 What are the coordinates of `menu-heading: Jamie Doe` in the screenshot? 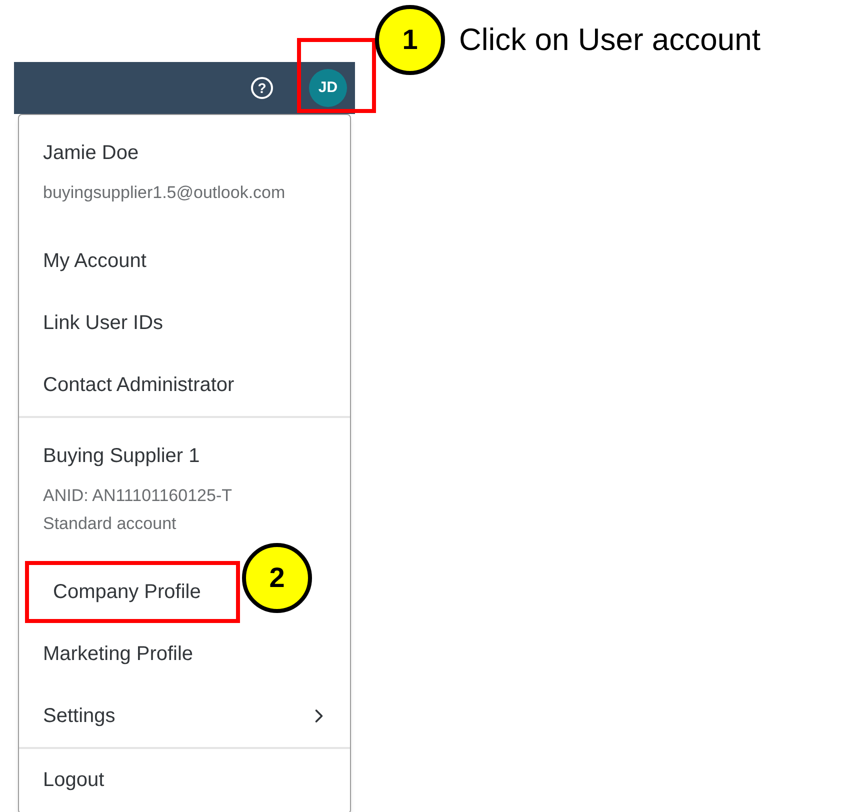 It's located at (91, 153).